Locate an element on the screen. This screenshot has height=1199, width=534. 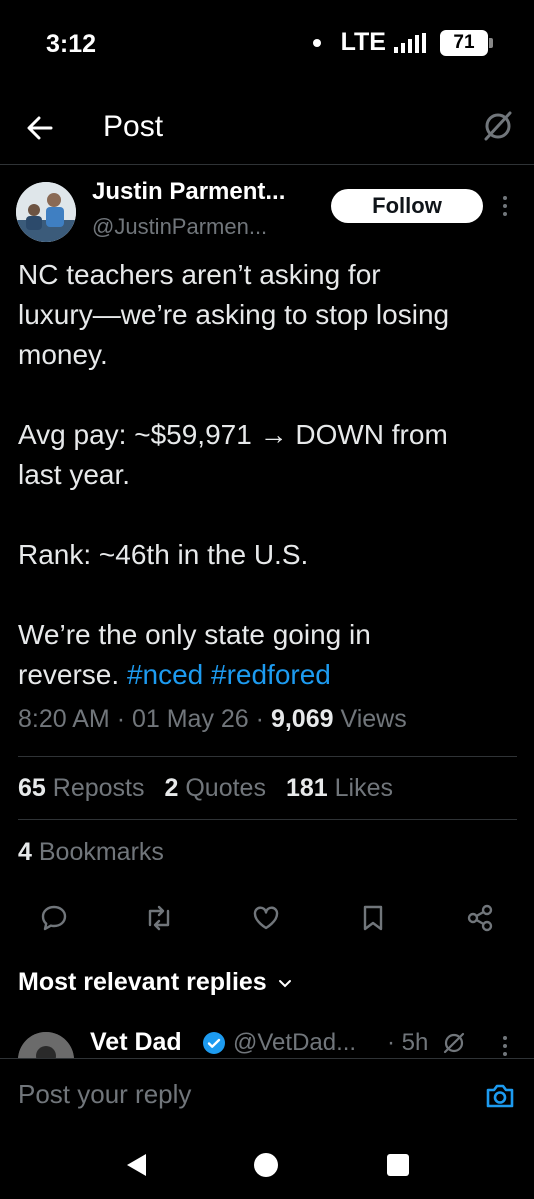
bookmarks-stat: 4 Bookmarks is located at coordinates (91, 852).